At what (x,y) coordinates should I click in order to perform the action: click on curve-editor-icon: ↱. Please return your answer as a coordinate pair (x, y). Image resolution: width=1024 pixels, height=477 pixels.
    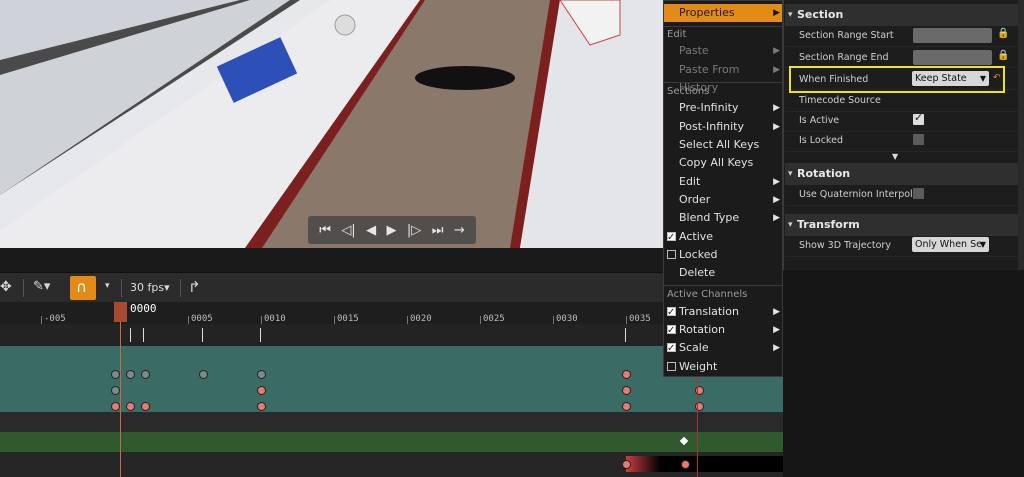
    Looking at the image, I should click on (194, 287).